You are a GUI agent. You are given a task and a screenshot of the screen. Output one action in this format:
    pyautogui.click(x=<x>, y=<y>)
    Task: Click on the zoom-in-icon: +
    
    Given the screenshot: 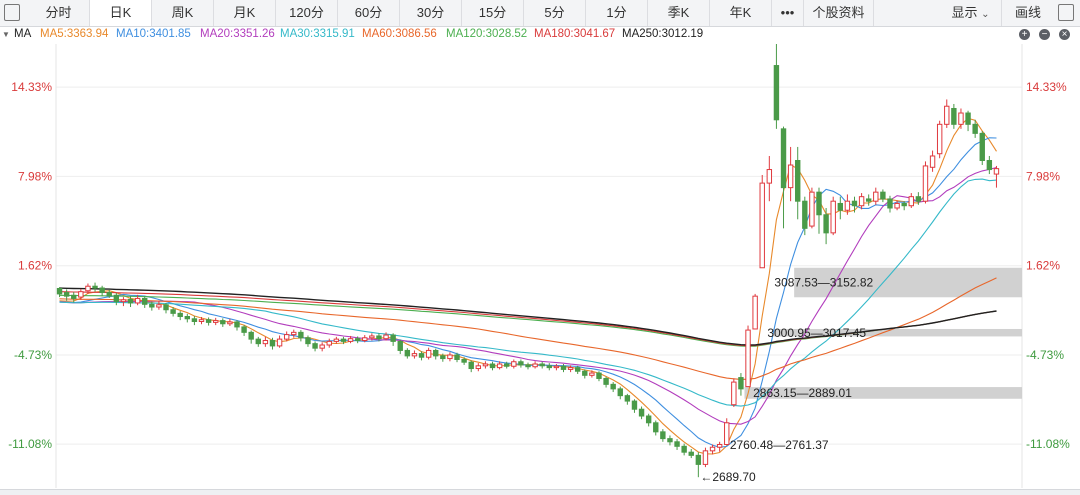 What is the action you would take?
    pyautogui.click(x=1024, y=34)
    